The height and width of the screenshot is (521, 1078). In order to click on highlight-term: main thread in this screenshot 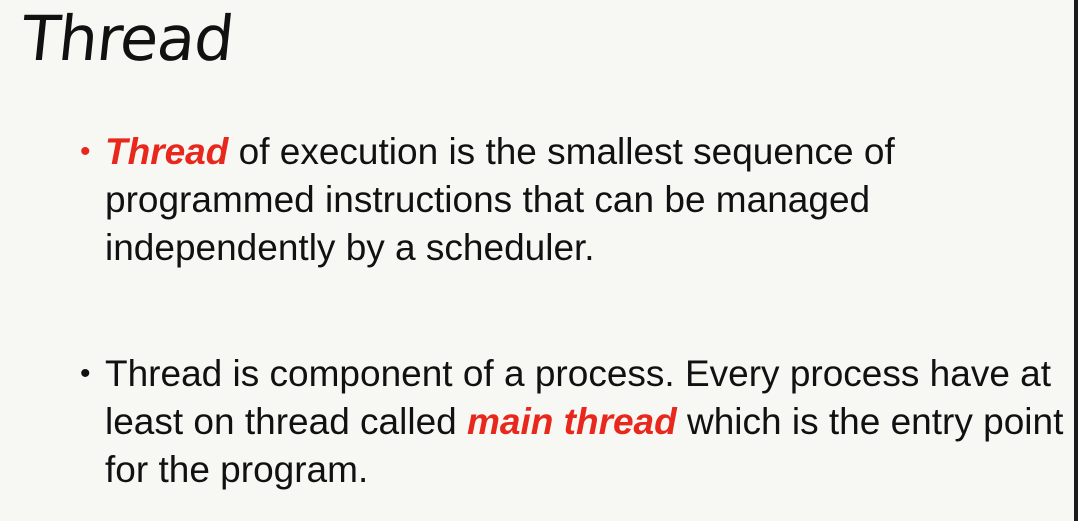, I will do `click(572, 421)`.